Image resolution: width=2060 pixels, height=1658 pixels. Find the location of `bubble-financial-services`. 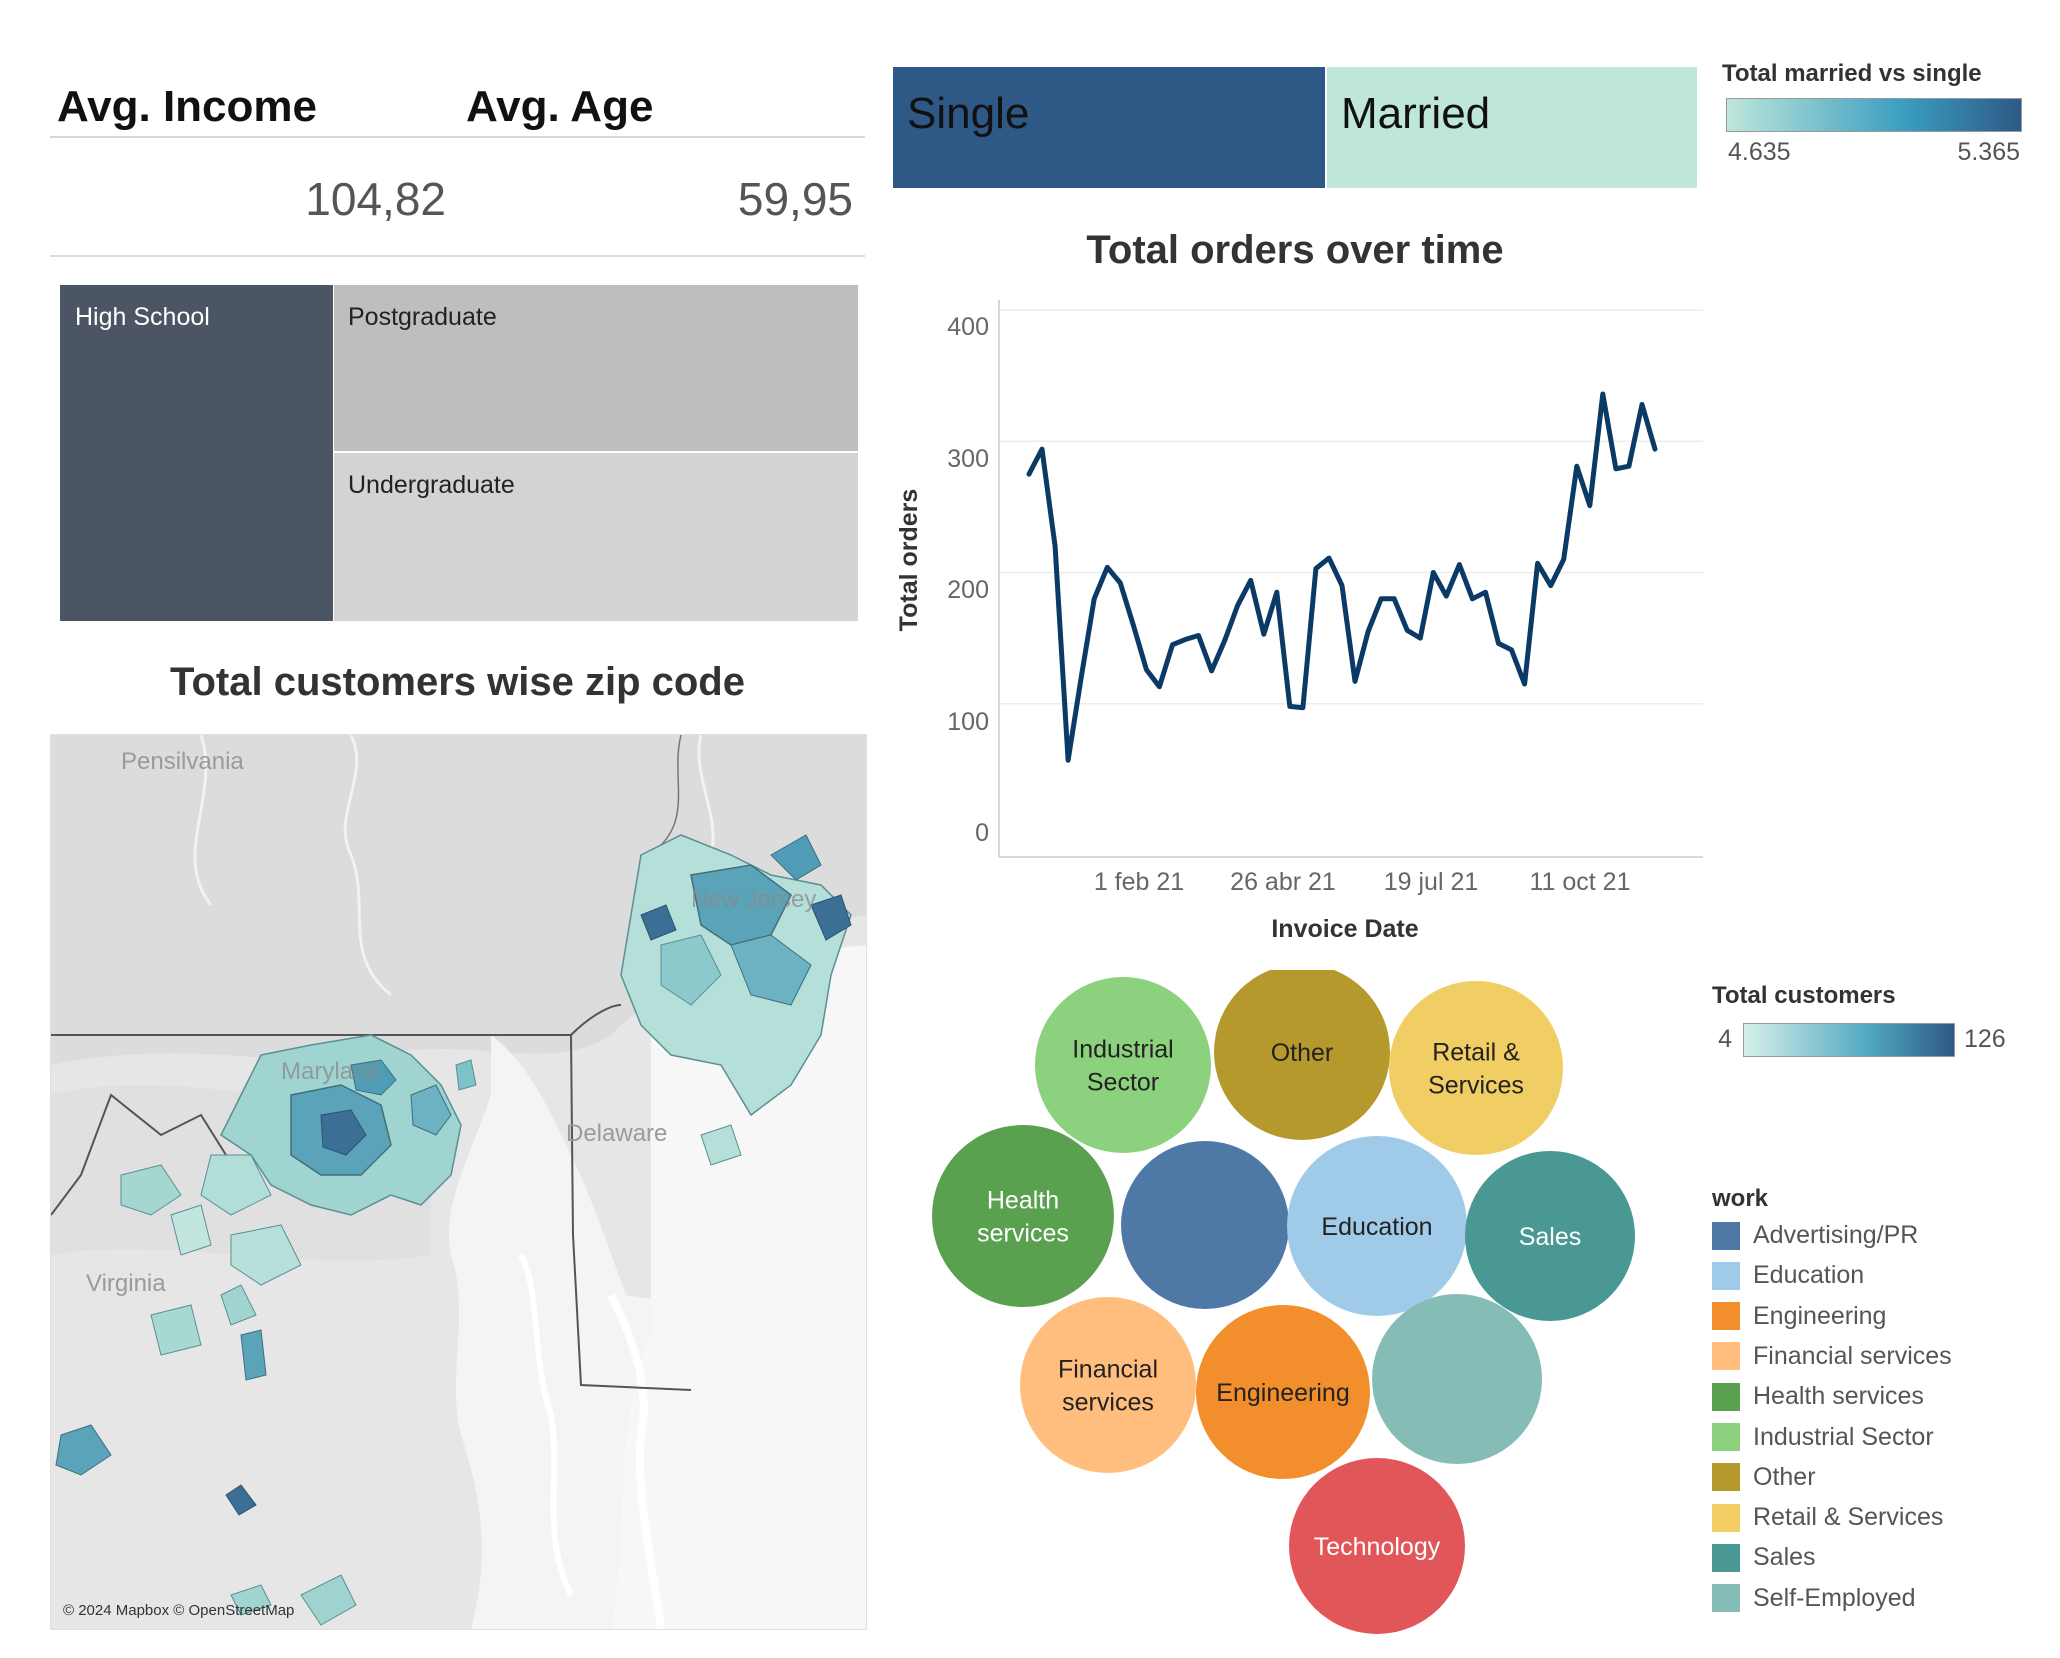

bubble-financial-services is located at coordinates (1108, 1385).